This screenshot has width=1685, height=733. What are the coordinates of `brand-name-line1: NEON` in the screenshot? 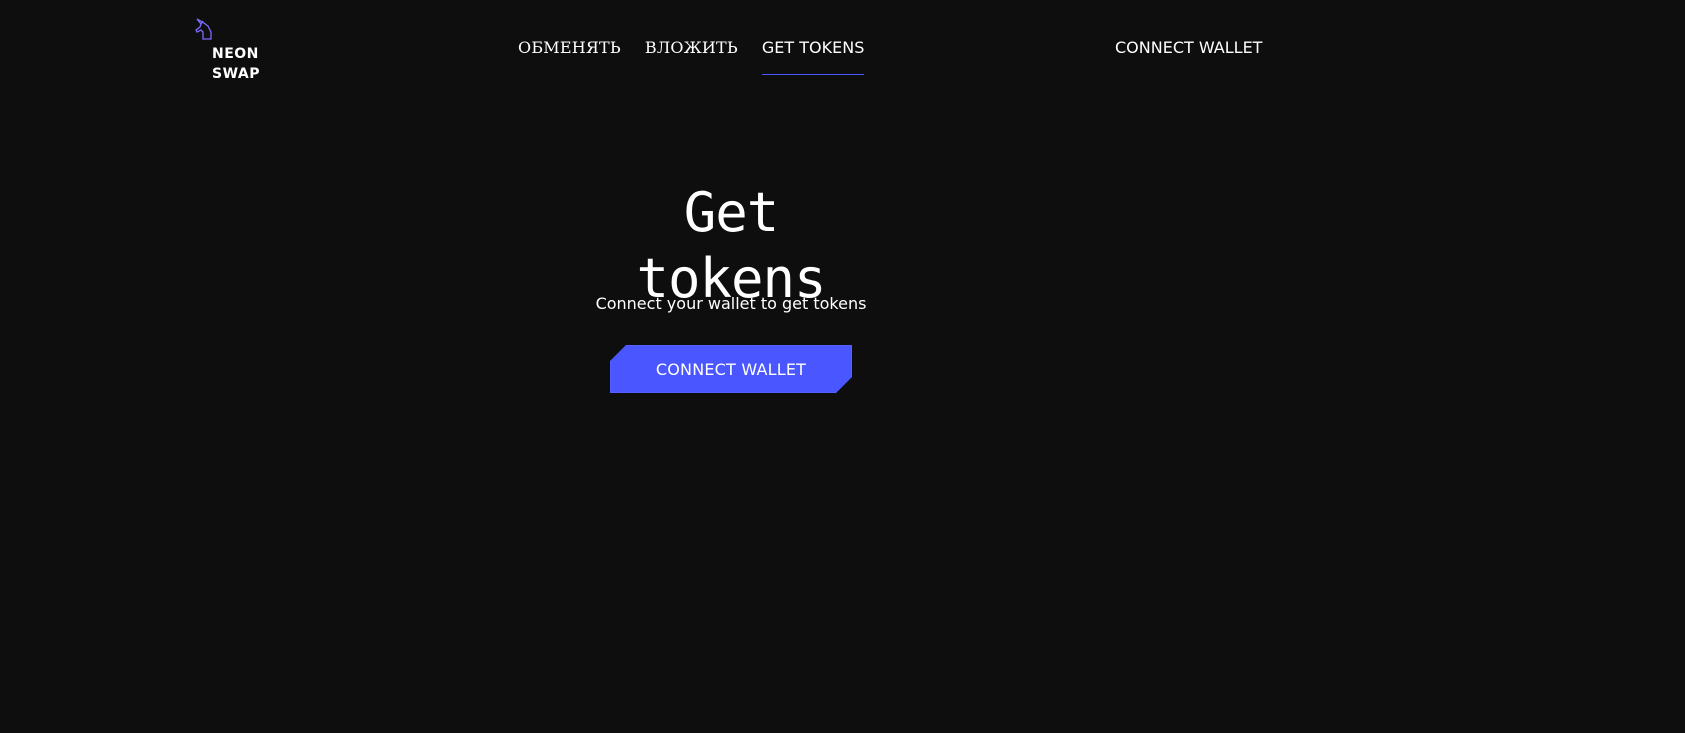 It's located at (235, 54).